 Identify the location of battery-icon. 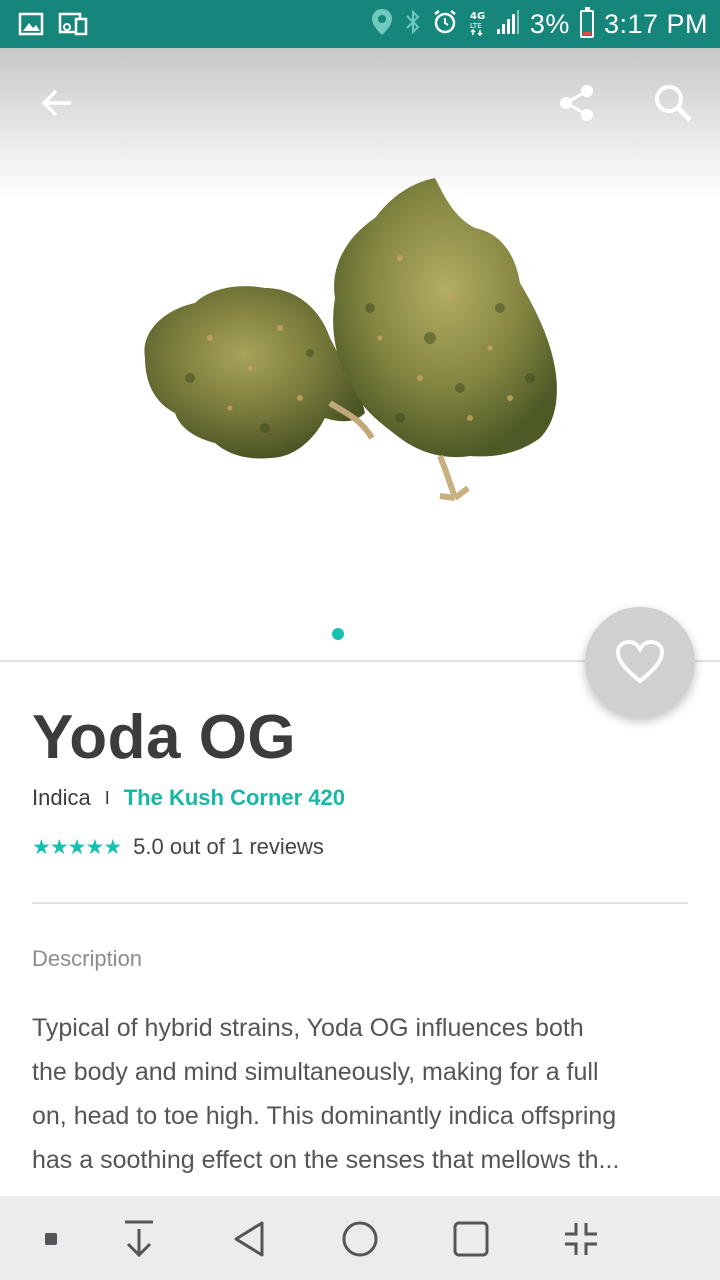
(586, 22).